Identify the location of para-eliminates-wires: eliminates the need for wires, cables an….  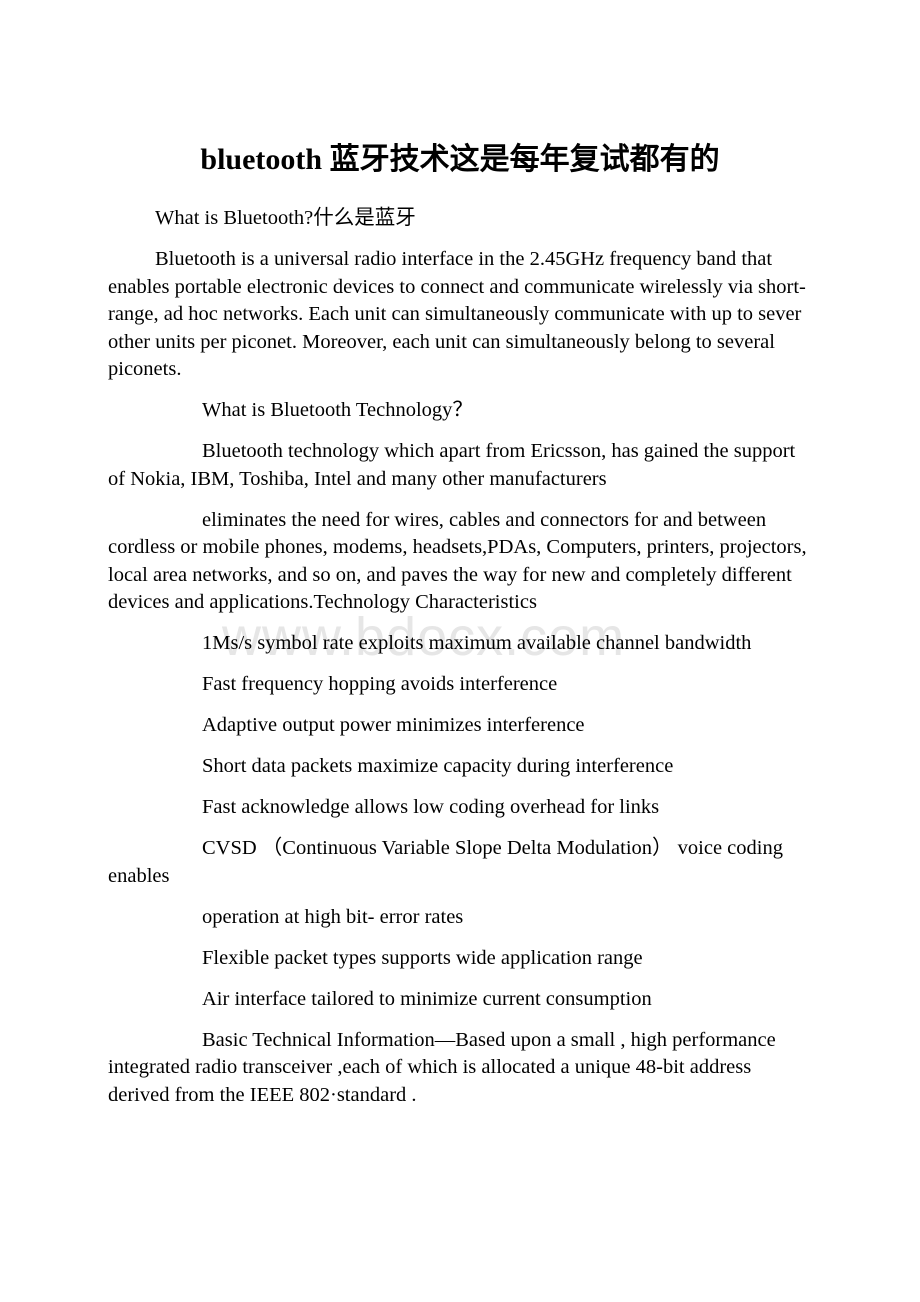
(457, 561).